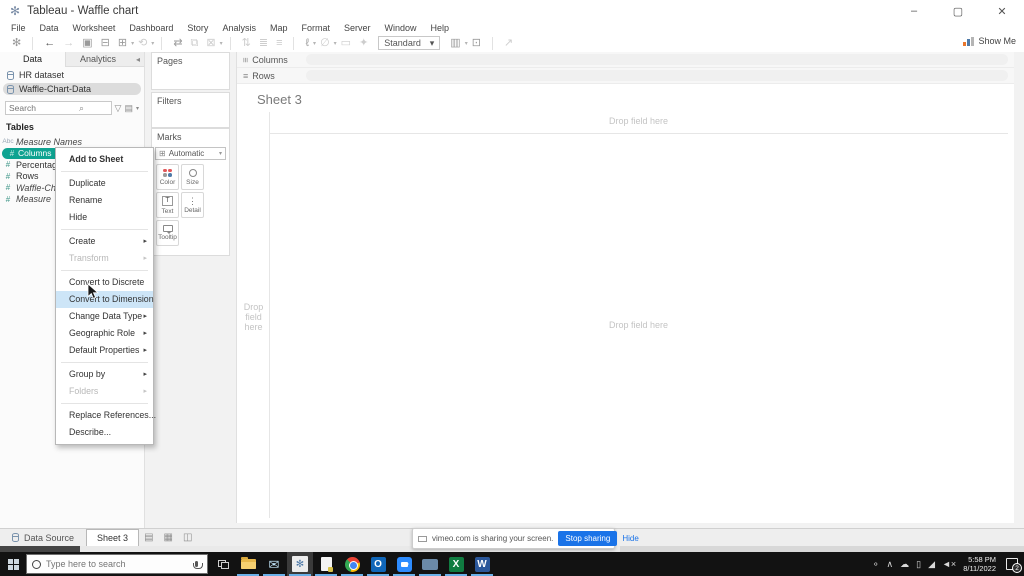 This screenshot has width=1024, height=576. What do you see at coordinates (253, 317) in the screenshot?
I see `drop-field-hint-left: Drop field here` at bounding box center [253, 317].